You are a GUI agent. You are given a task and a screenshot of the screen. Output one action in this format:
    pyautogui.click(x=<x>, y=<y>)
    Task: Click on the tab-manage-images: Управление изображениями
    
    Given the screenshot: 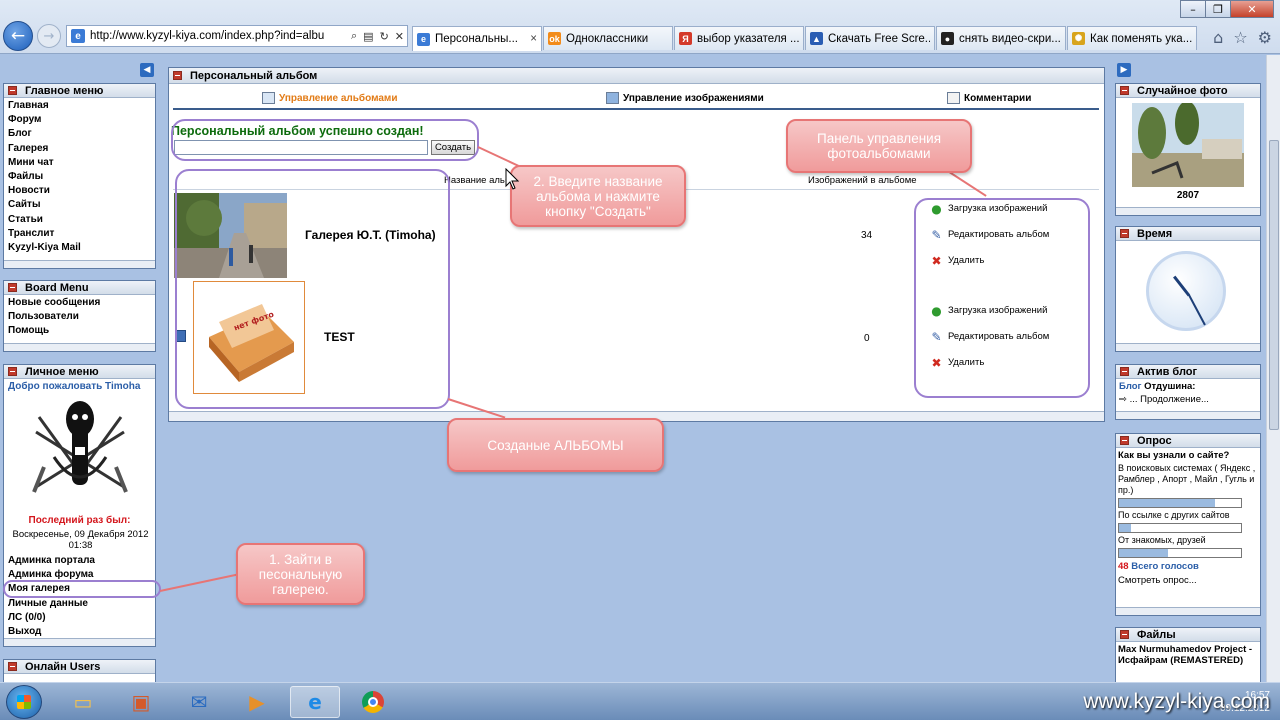 What is the action you would take?
    pyautogui.click(x=685, y=98)
    